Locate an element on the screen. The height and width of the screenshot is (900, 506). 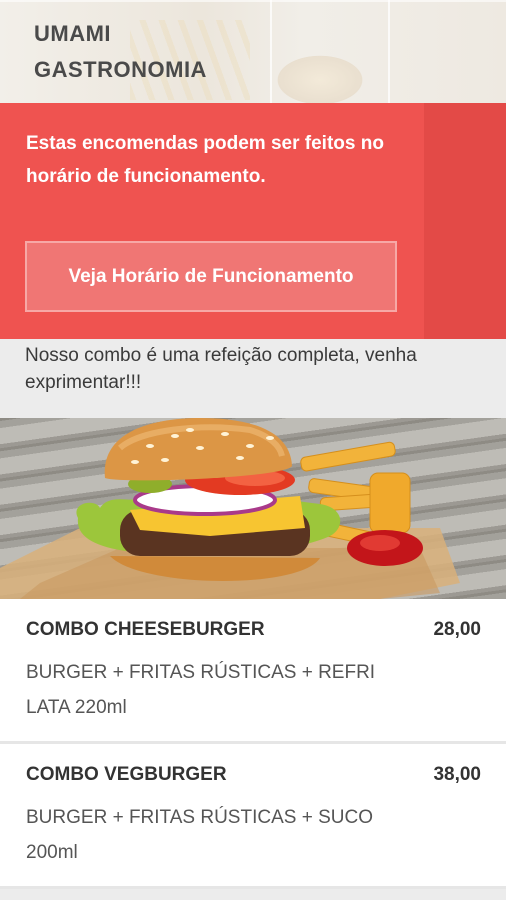
brand-title: UMAMI GASTRONOMIA is located at coordinates (120, 52).